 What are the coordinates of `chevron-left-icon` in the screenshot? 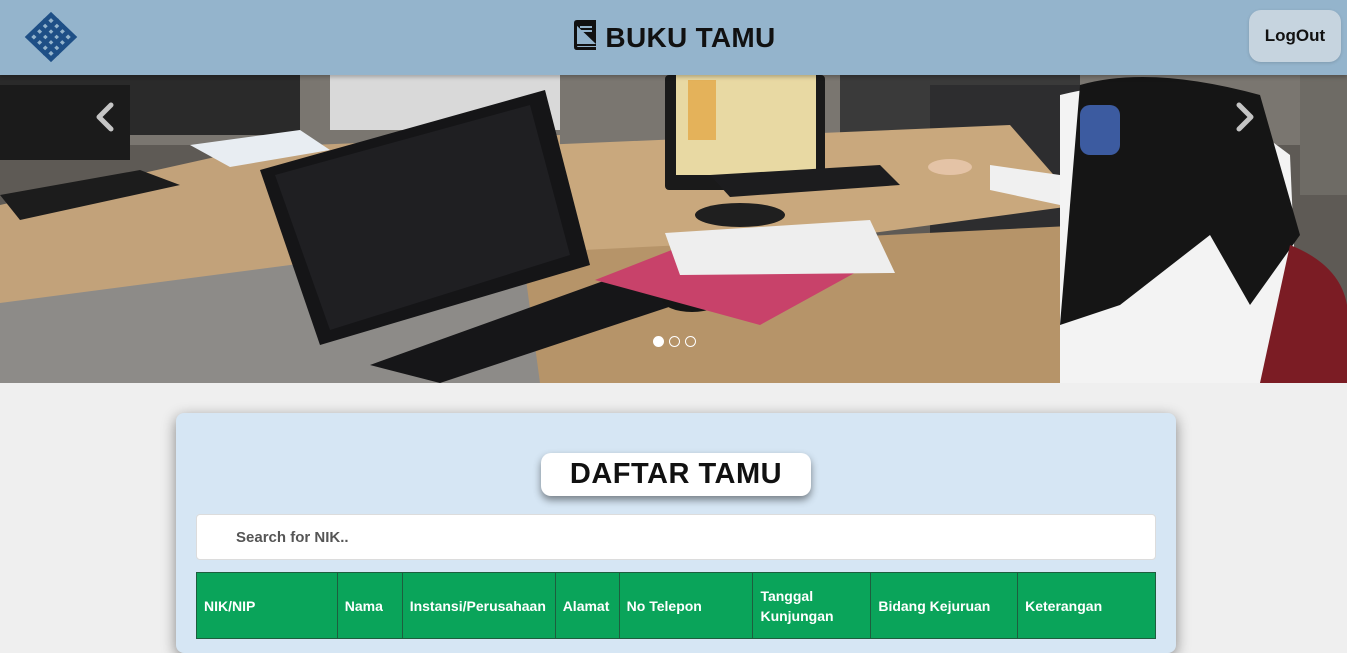 It's located at (105, 117).